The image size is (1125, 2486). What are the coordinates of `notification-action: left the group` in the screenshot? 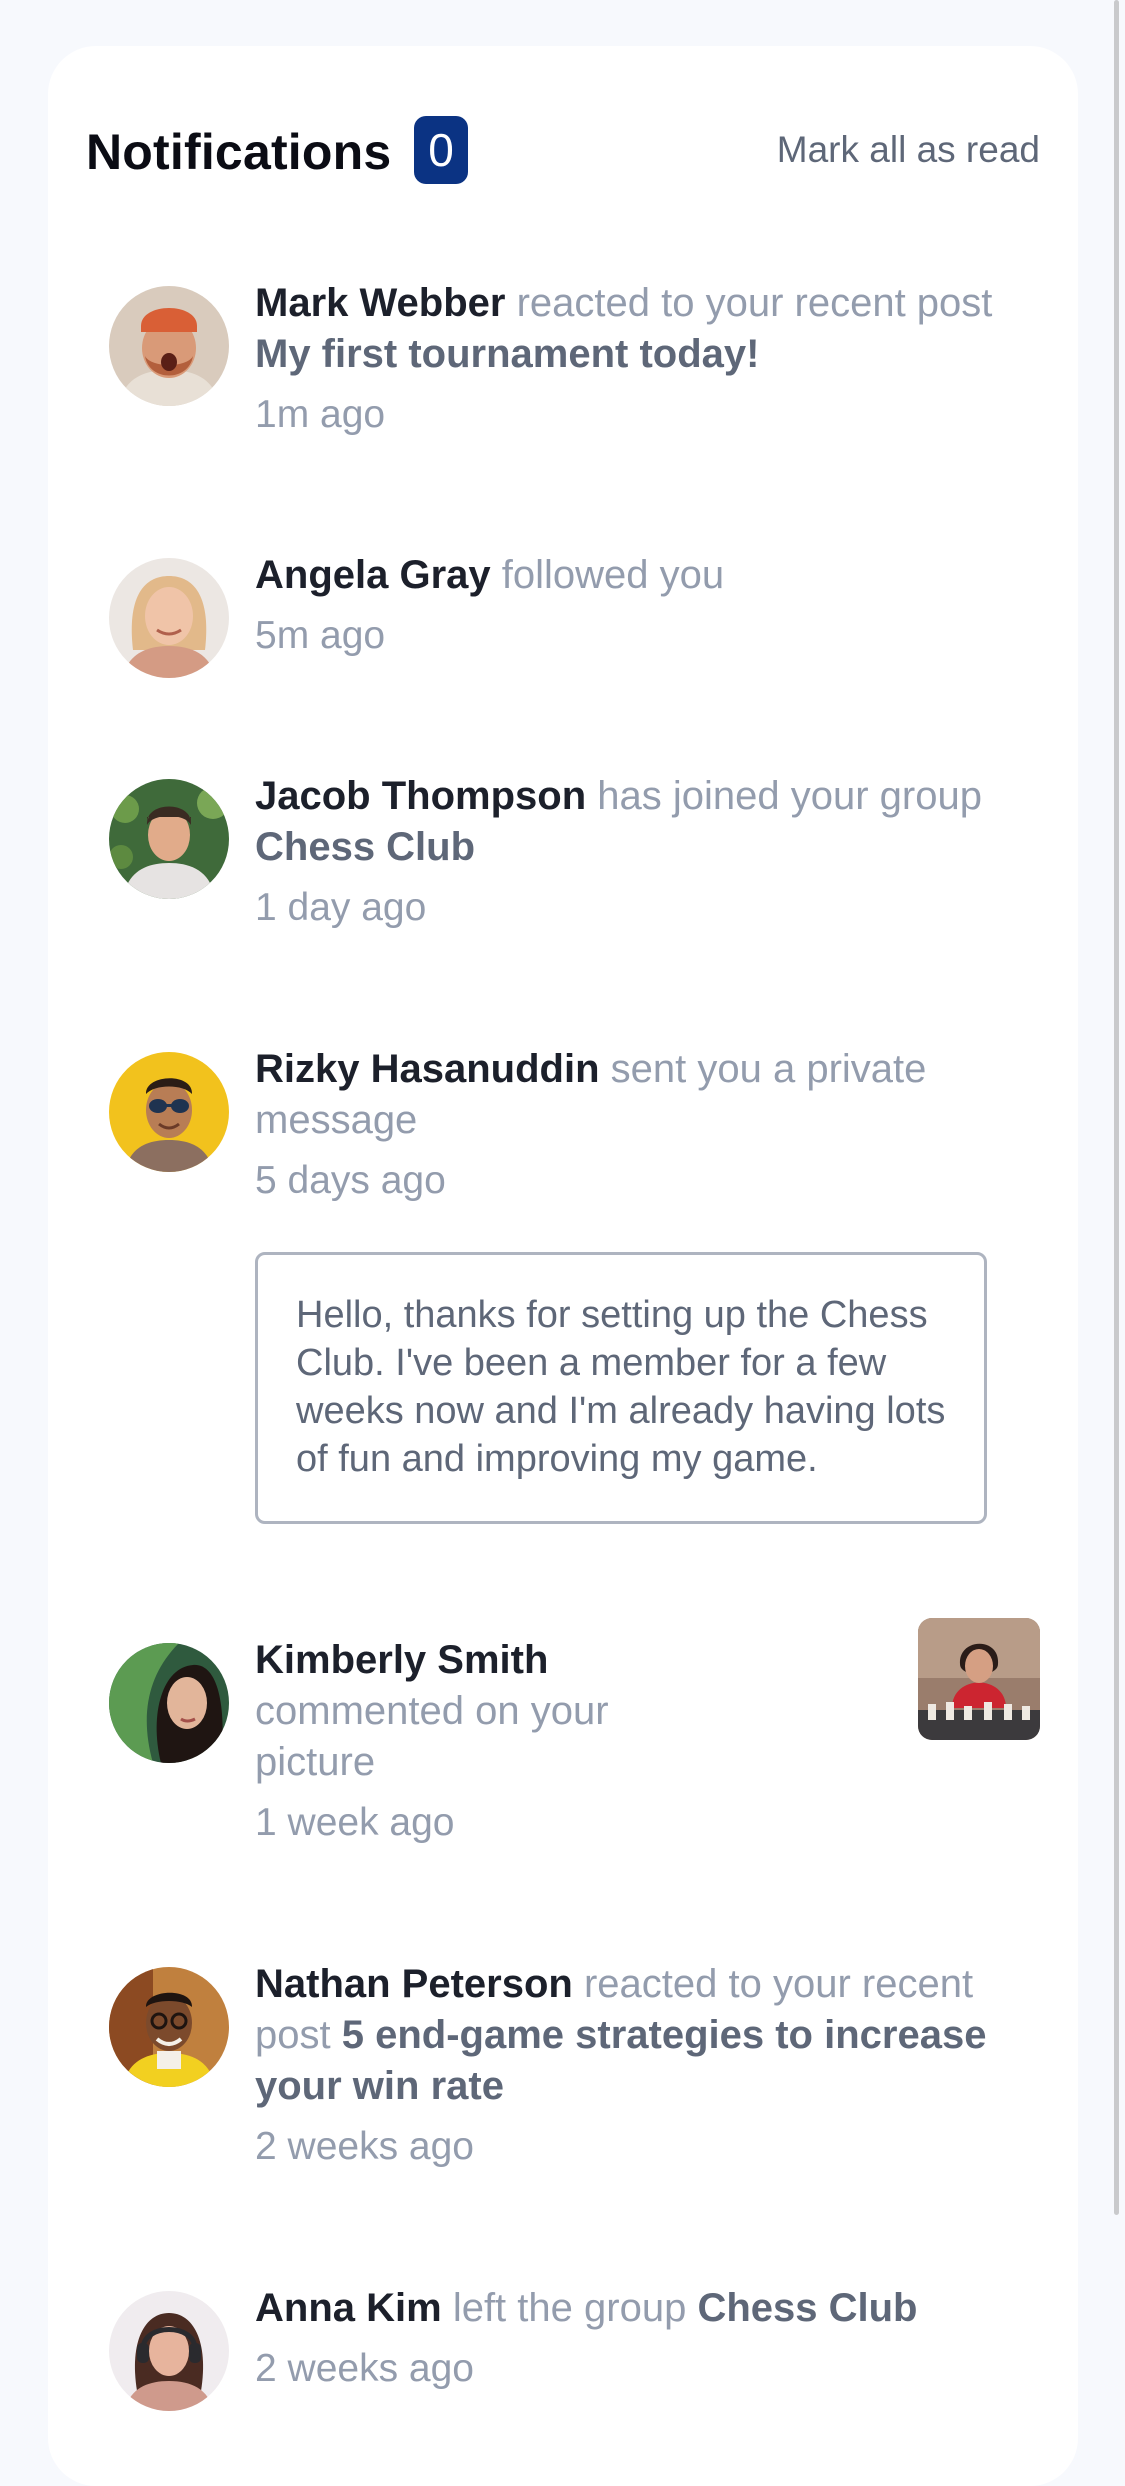 It's located at (569, 2308).